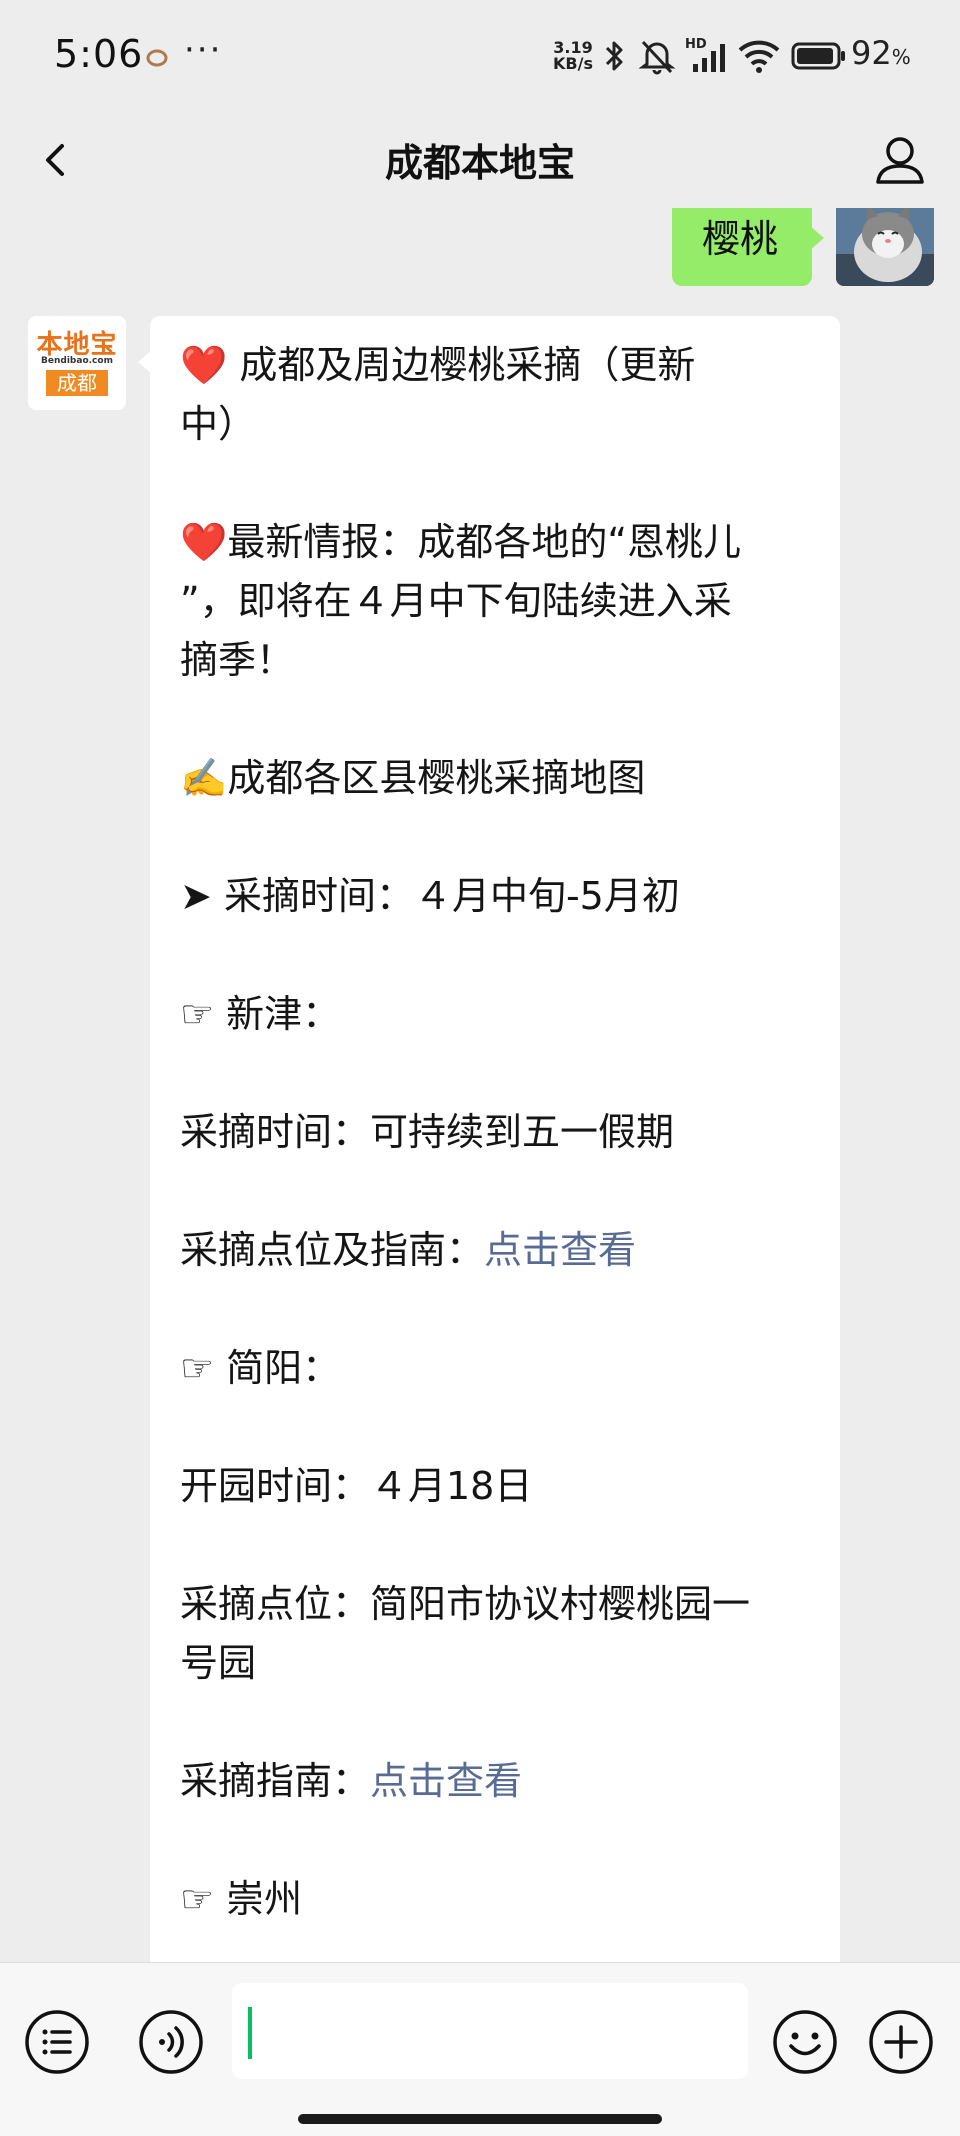 The height and width of the screenshot is (2136, 960). What do you see at coordinates (705, 54) in the screenshot?
I see `hd-signal-icon: HD` at bounding box center [705, 54].